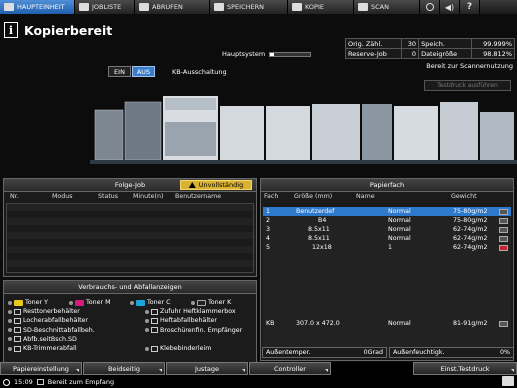 The image size is (517, 388). I want to click on clock-icon, so click(6, 382).